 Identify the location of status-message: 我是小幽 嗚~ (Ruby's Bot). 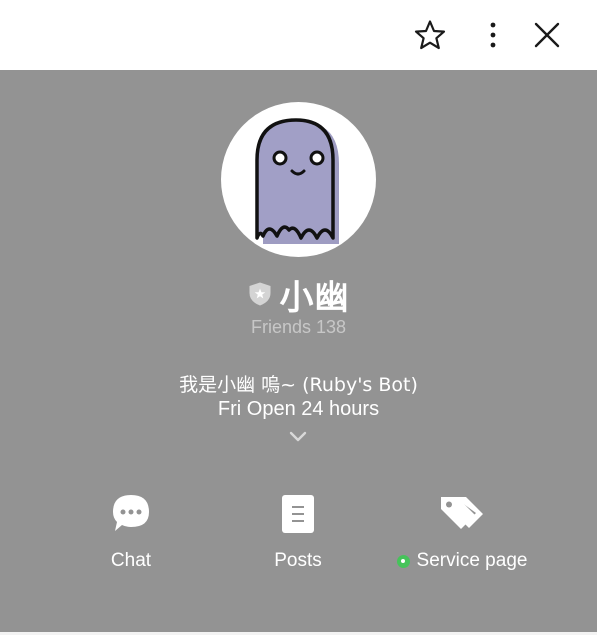
(298, 385).